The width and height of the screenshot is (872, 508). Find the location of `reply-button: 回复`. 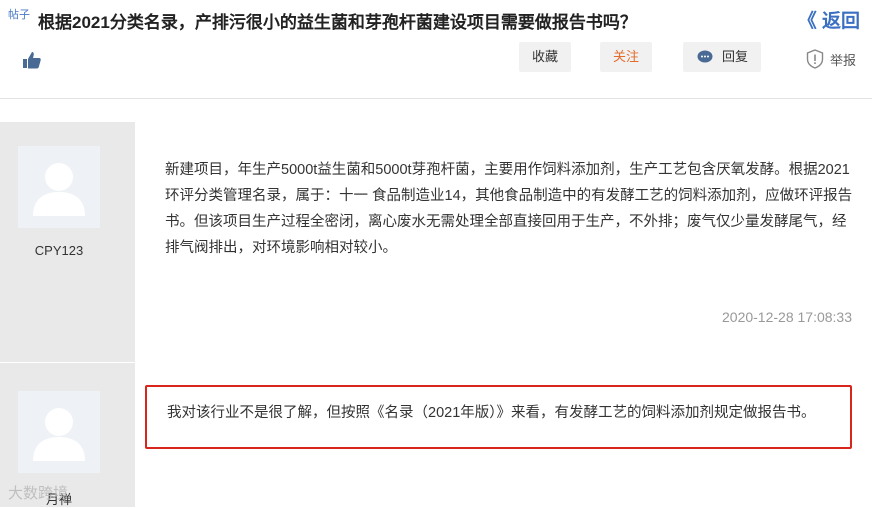

reply-button: 回复 is located at coordinates (722, 57).